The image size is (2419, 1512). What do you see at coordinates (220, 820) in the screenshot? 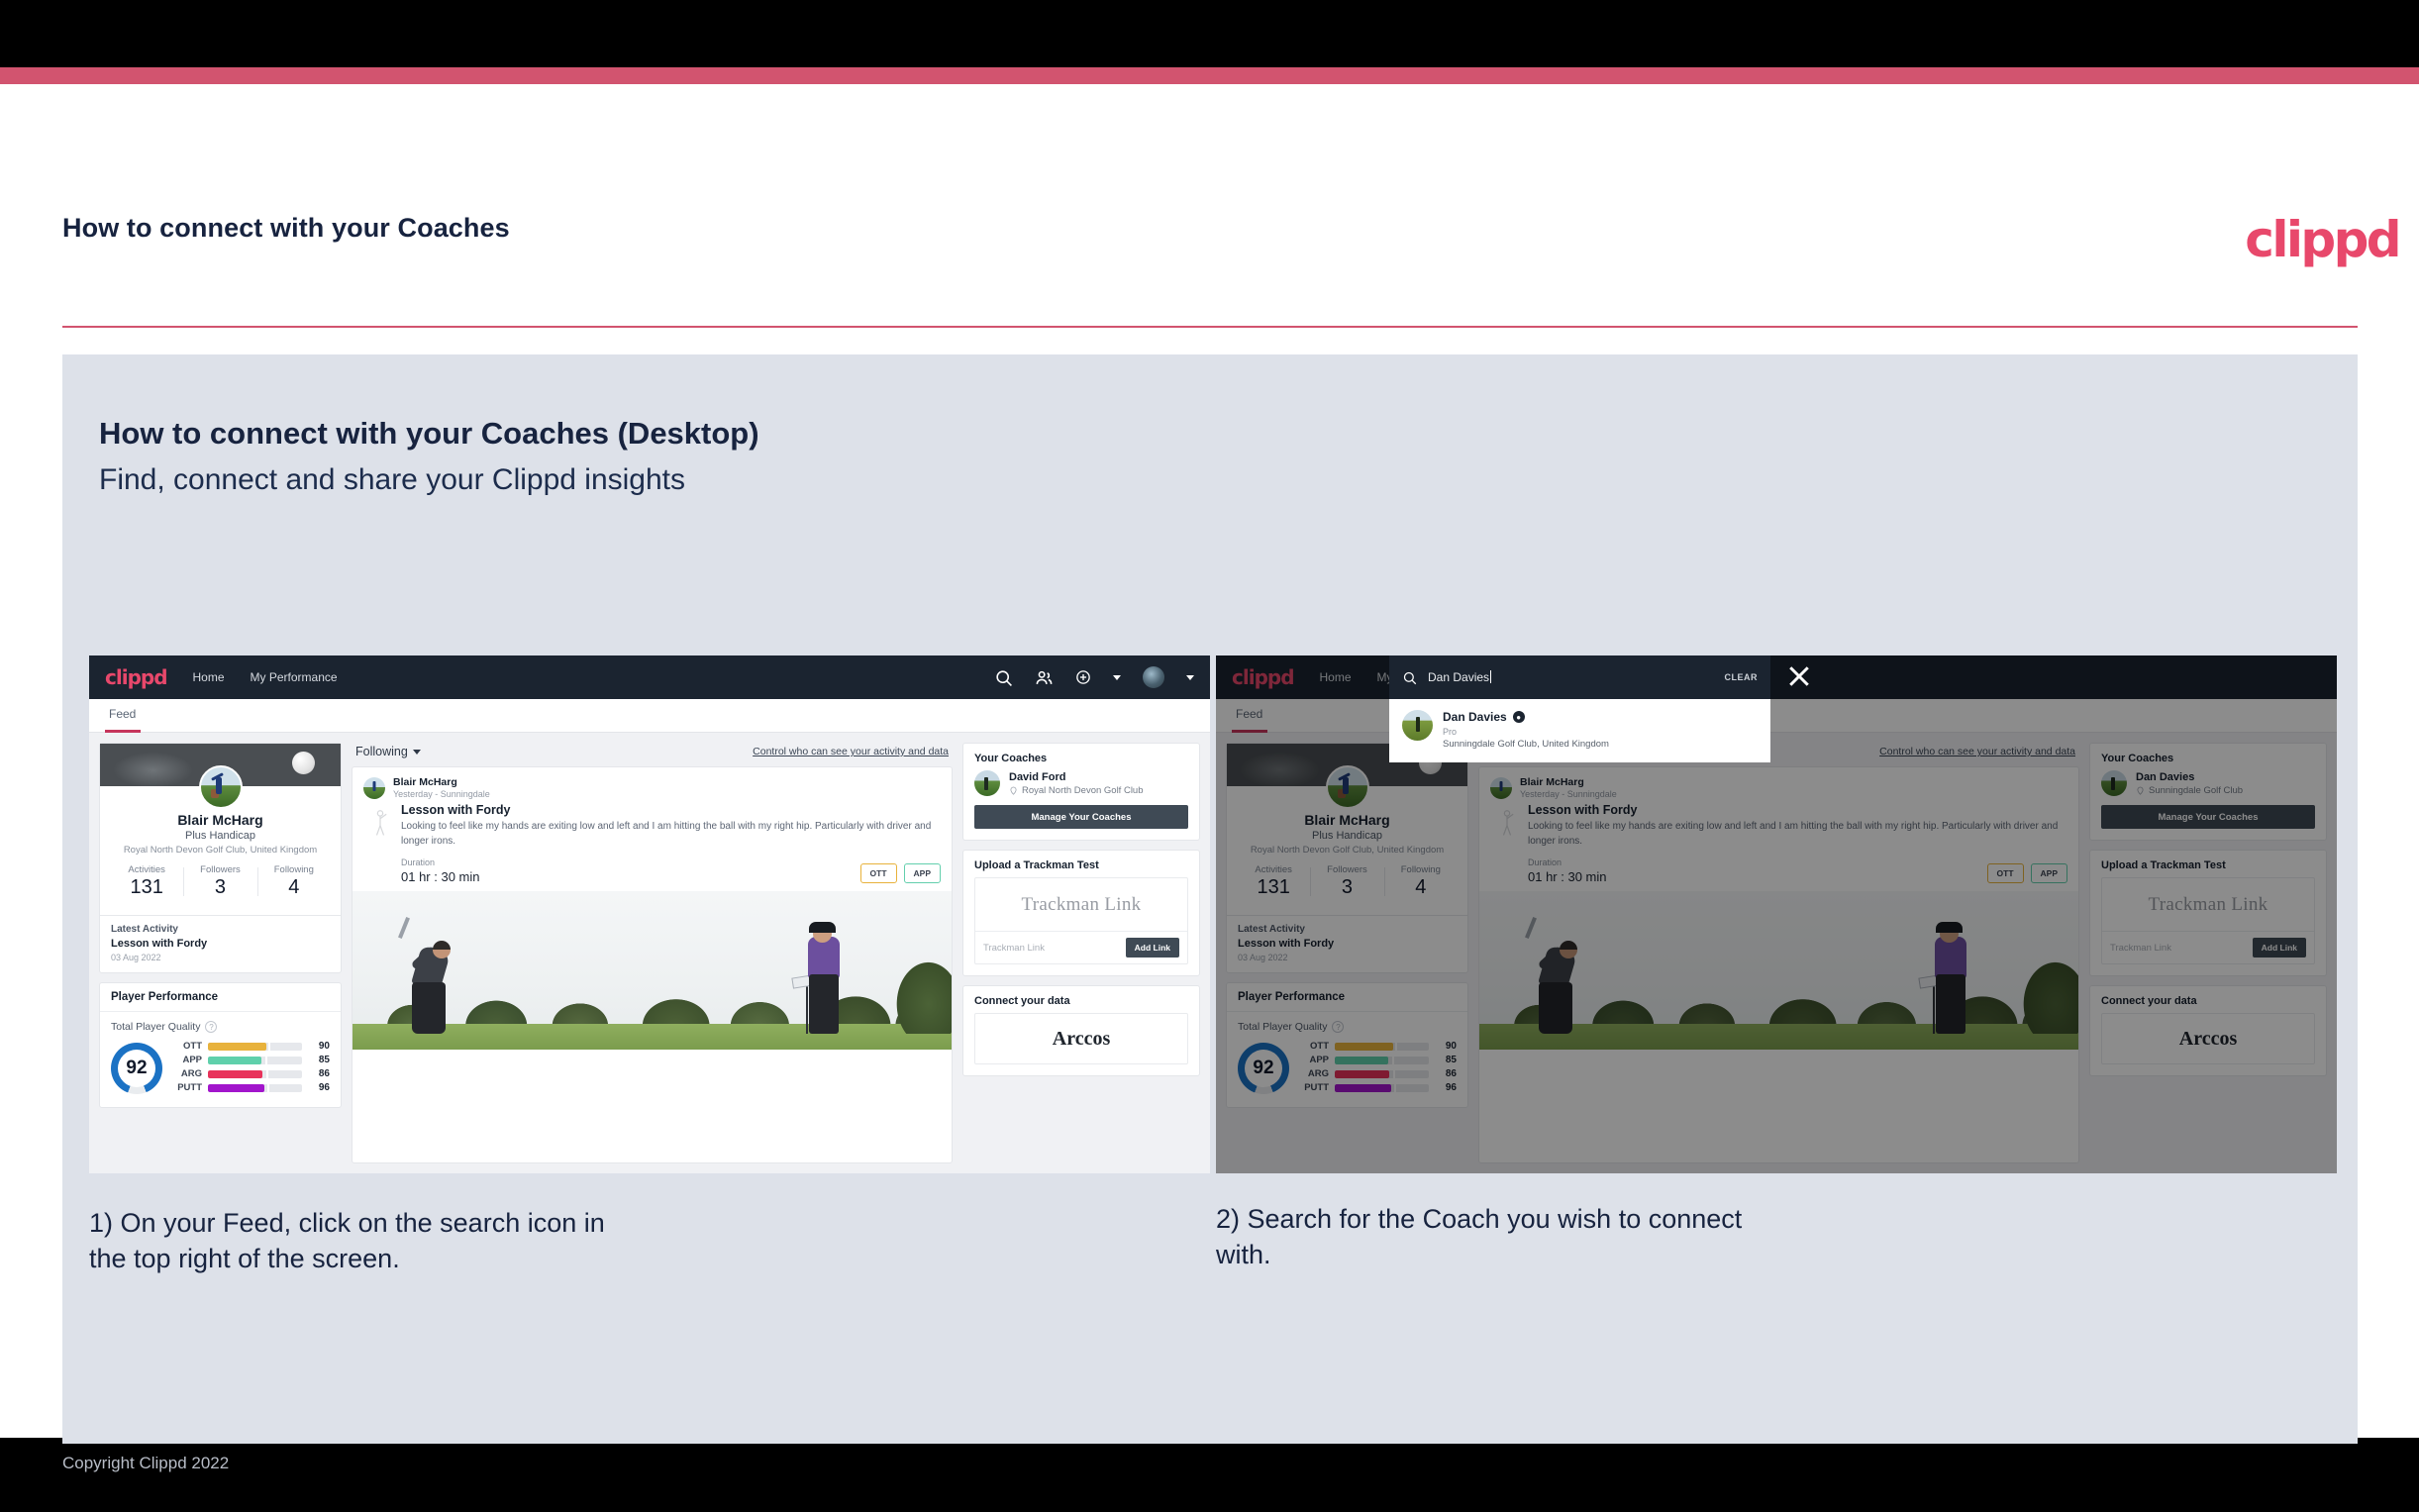
I see `profile-name: Blair McHarg` at bounding box center [220, 820].